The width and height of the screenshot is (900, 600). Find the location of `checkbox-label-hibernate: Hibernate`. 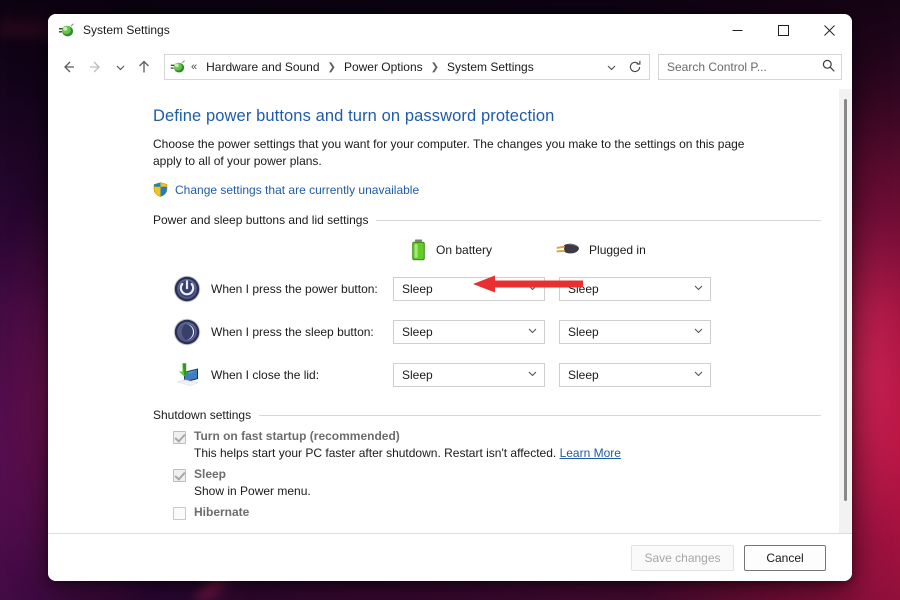

checkbox-label-hibernate: Hibernate is located at coordinates (222, 512).